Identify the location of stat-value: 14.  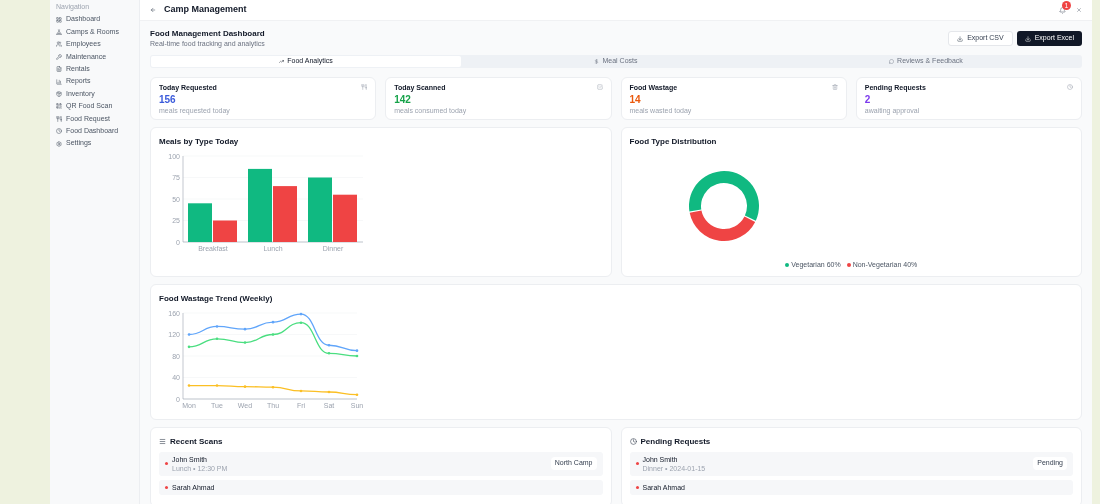
(635, 99).